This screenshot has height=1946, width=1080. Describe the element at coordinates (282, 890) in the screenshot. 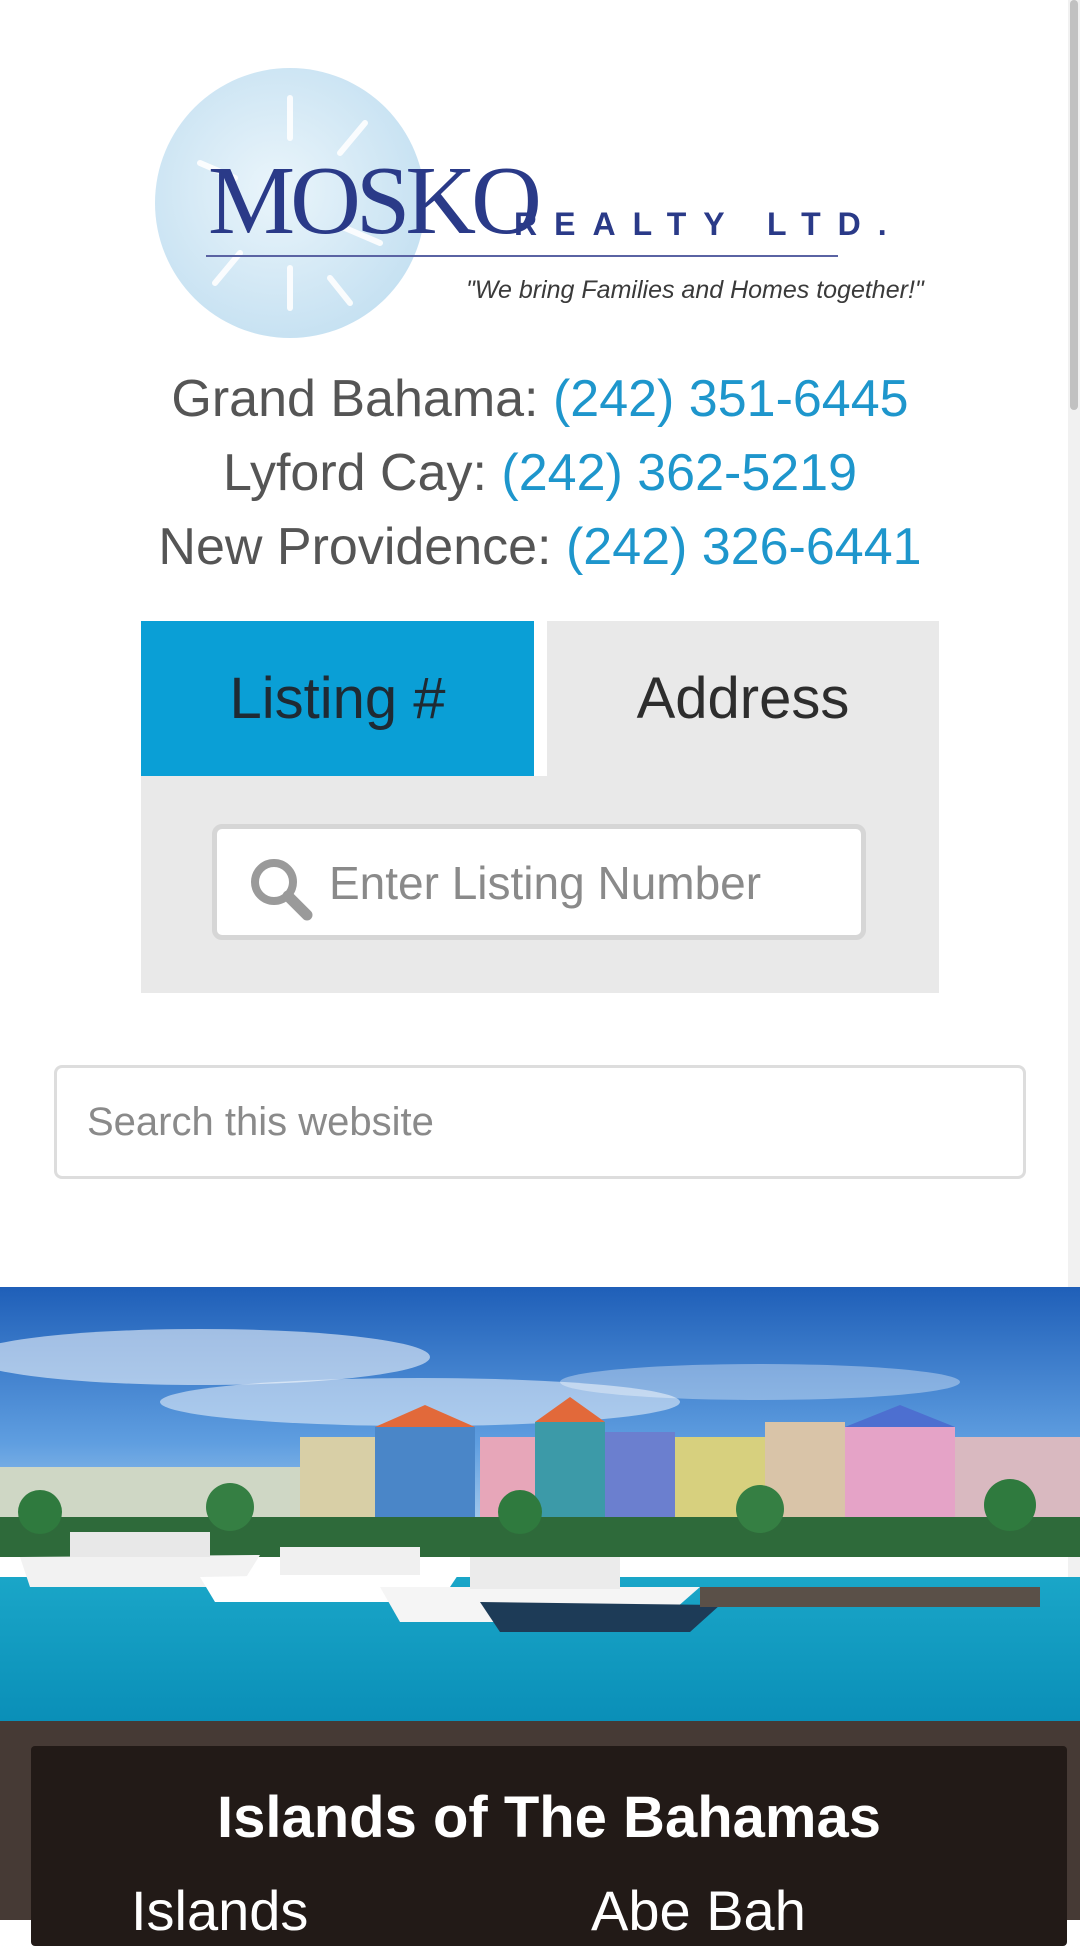

I see `search-icon` at that location.